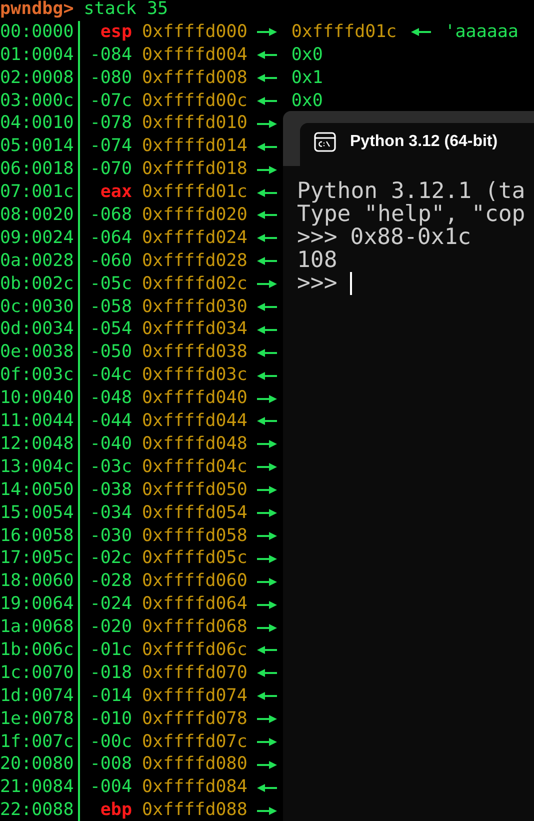  I want to click on stack-index: 10:0040, so click(37, 398).